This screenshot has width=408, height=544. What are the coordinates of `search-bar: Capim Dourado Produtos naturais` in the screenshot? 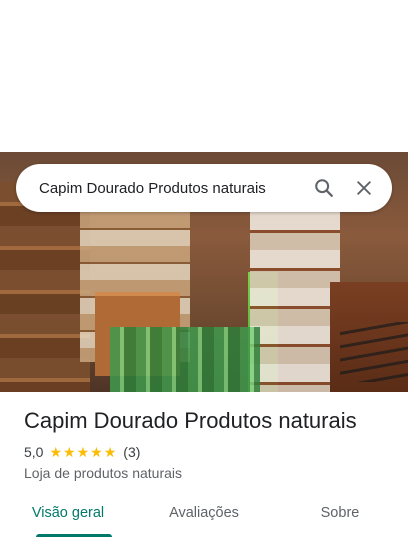 It's located at (204, 188).